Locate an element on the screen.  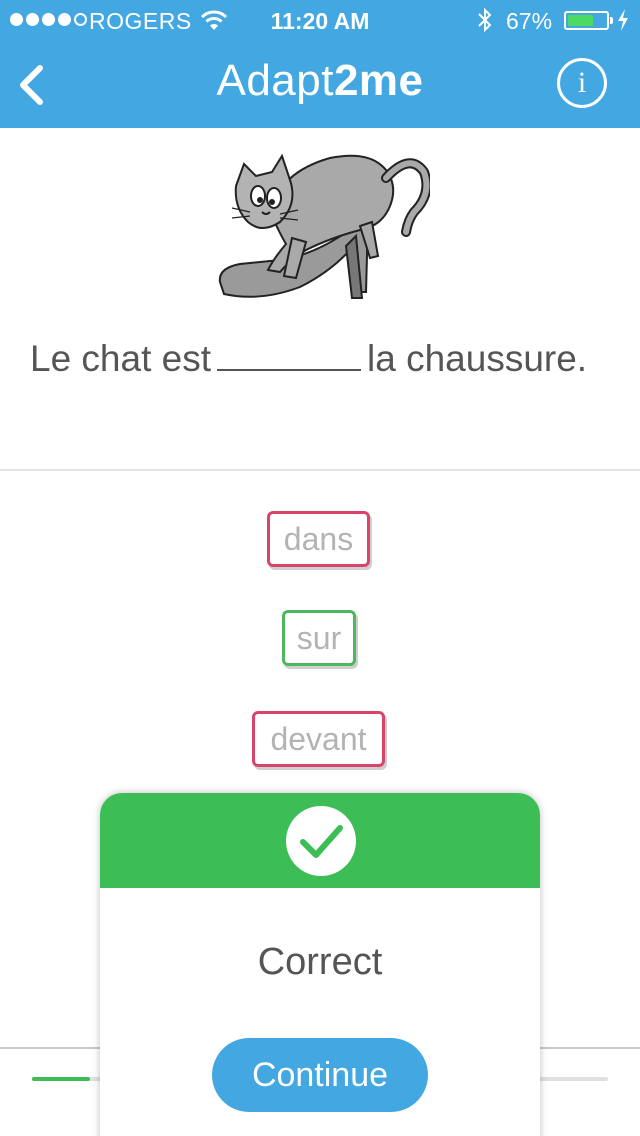
bluetooth-icon is located at coordinates (485, 20).